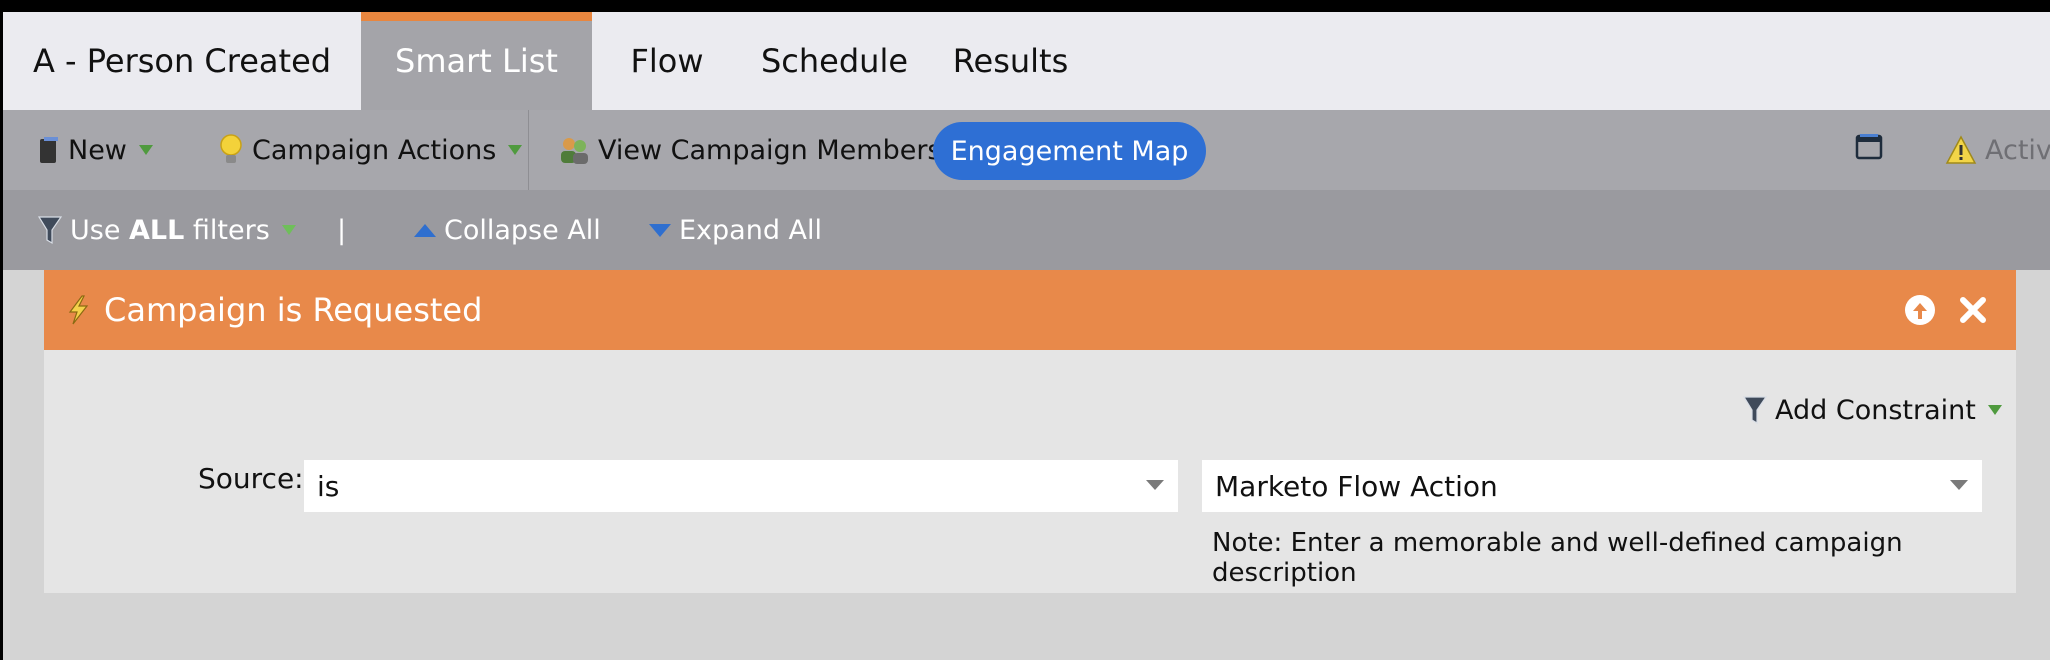 The width and height of the screenshot is (2050, 660). What do you see at coordinates (522, 230) in the screenshot?
I see `collapse-all-label: Collapse All` at bounding box center [522, 230].